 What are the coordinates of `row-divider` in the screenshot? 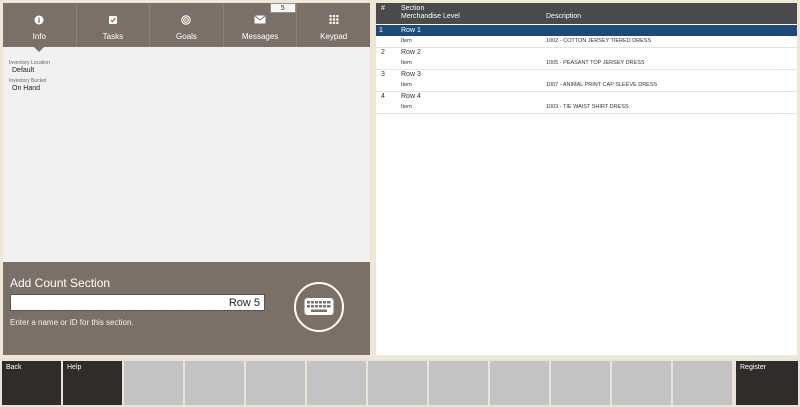 It's located at (586, 113).